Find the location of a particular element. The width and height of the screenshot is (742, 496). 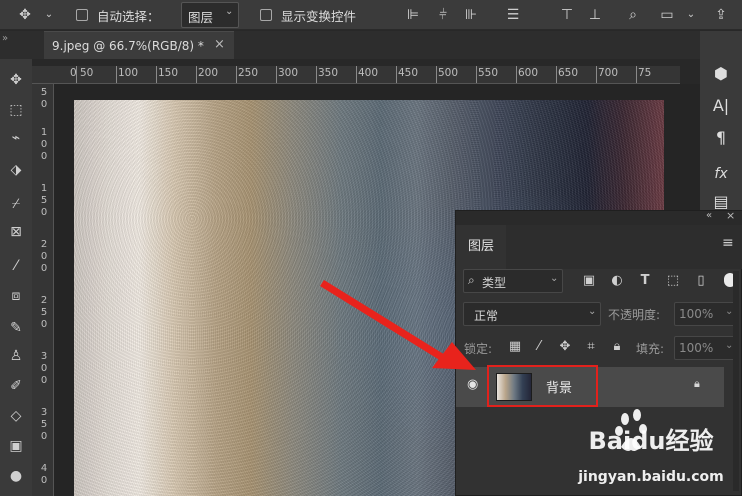

layer-filter-value: 类型 is located at coordinates (494, 283).